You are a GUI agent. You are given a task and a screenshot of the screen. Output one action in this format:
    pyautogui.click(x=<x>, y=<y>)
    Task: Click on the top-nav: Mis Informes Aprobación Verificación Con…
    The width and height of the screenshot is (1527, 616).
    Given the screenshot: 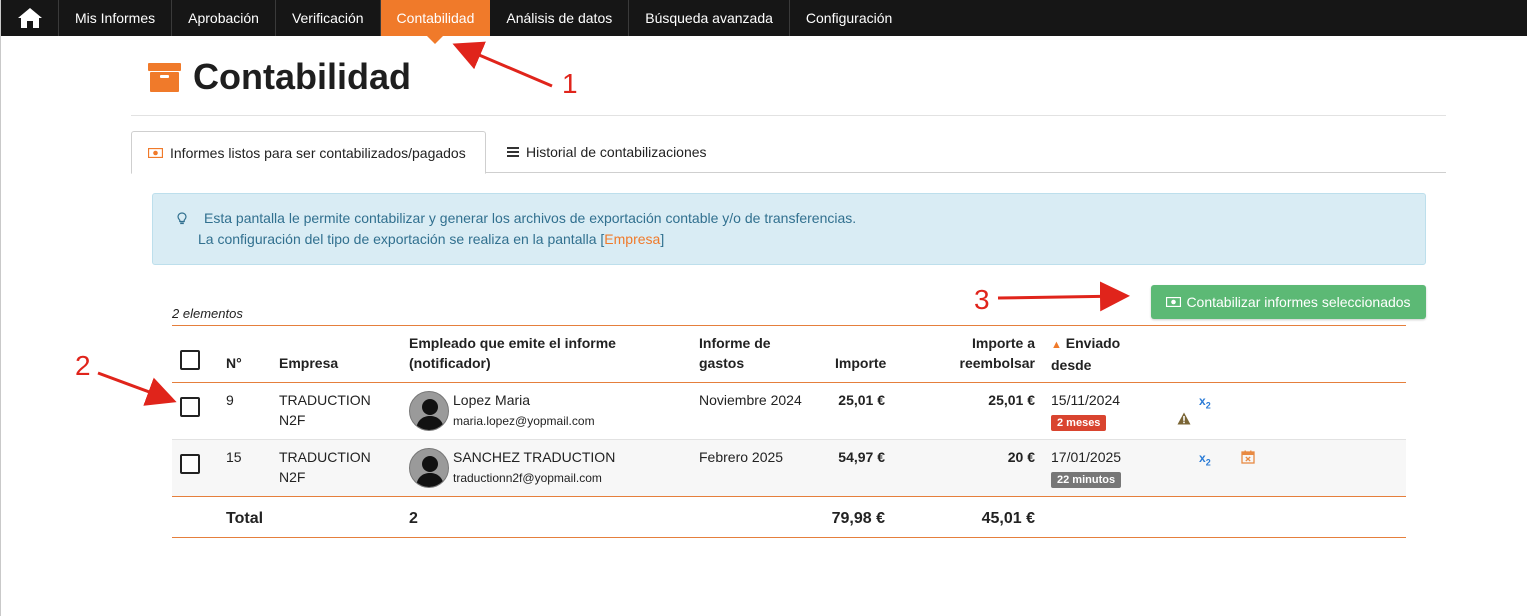 What is the action you would take?
    pyautogui.click(x=764, y=22)
    